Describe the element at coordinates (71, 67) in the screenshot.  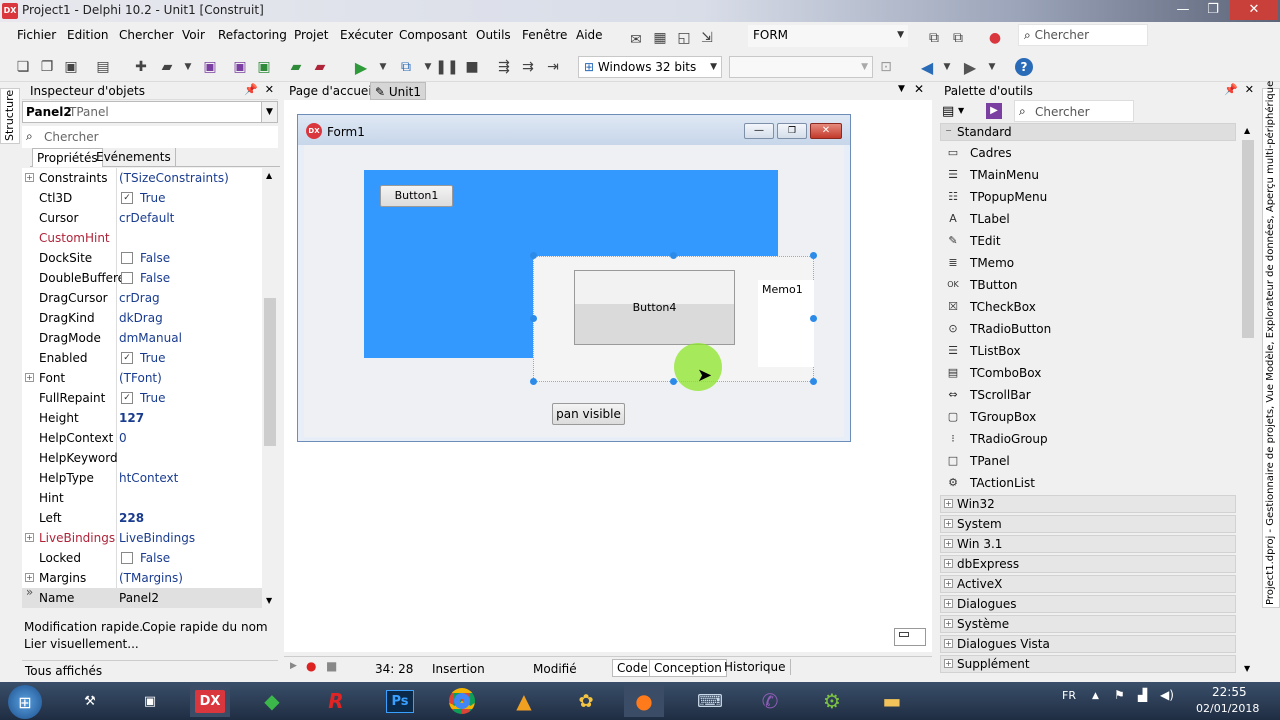
I see `open-project-icon: ▣` at that location.